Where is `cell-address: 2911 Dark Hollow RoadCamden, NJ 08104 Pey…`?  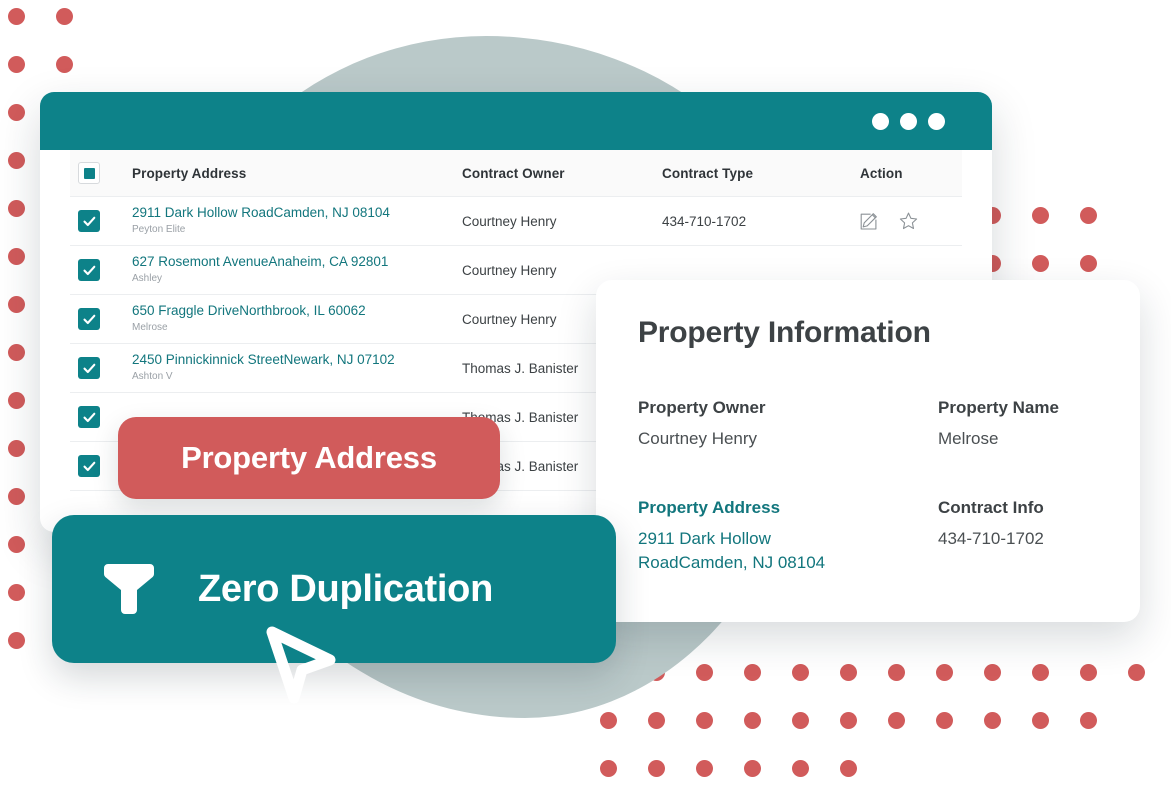 cell-address: 2911 Dark Hollow RoadCamden, NJ 08104 Pey… is located at coordinates (297, 221).